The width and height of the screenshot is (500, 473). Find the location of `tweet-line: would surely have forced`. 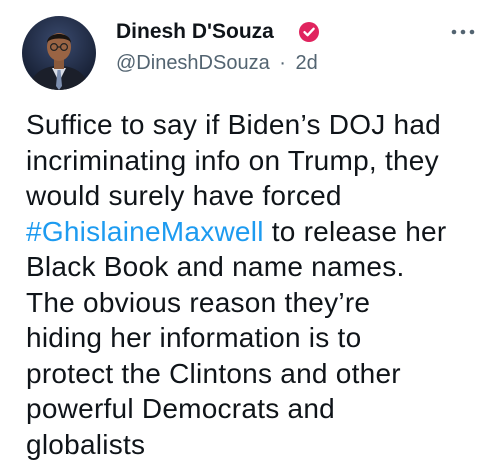

tweet-line: would surely have forced is located at coordinates (184, 195).